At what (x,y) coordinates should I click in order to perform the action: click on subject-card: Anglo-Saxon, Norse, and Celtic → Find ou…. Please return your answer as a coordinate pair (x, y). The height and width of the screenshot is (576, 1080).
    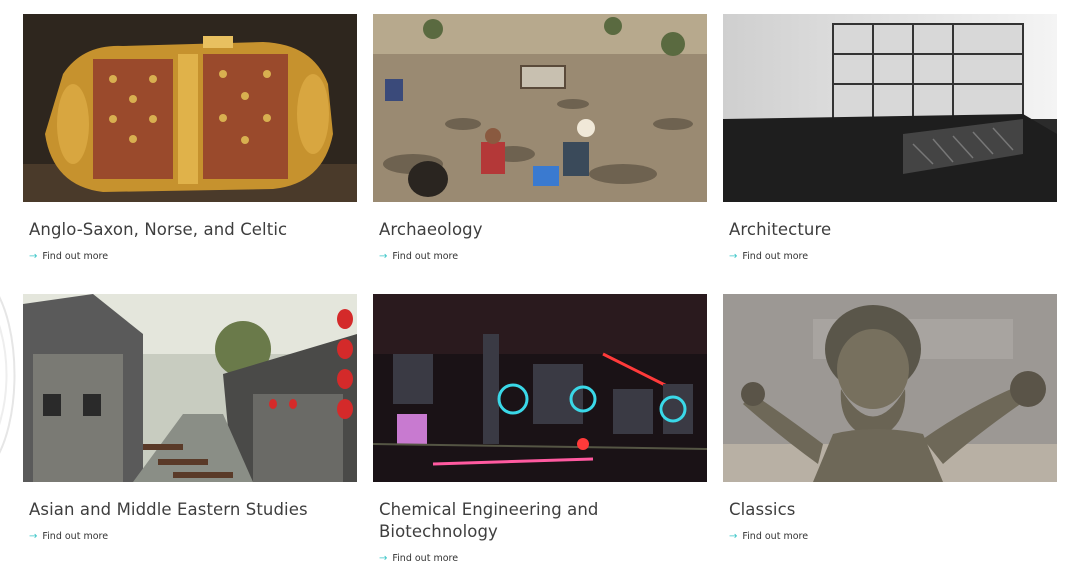
    Looking at the image, I should click on (190, 138).